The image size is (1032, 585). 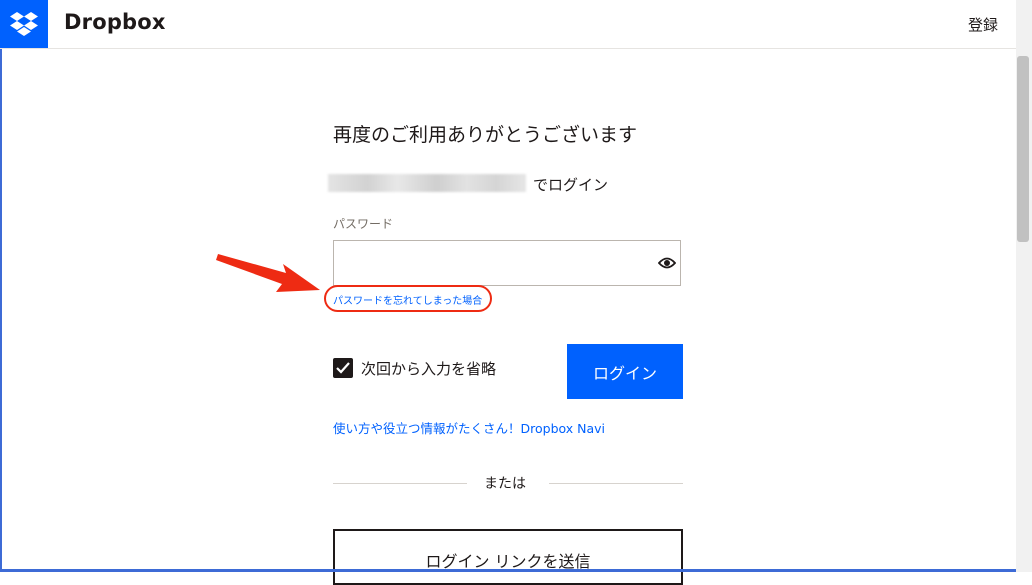 I want to click on remember-label: 次回から入力を省略, so click(x=429, y=369).